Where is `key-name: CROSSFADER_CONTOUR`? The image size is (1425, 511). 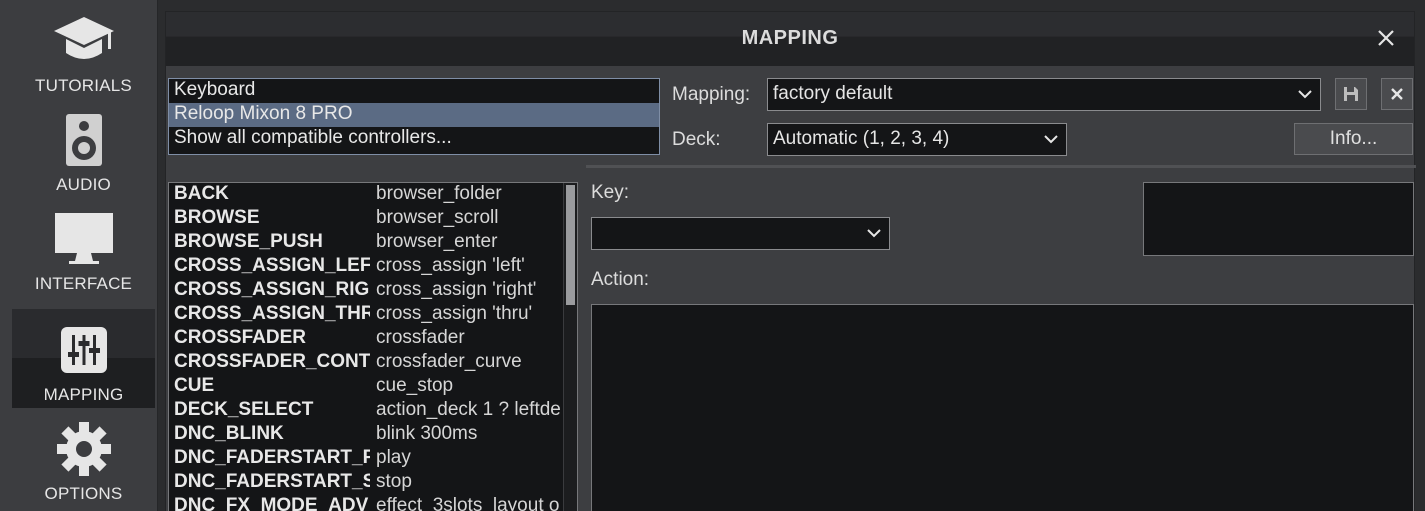 key-name: CROSSFADER_CONTOUR is located at coordinates (272, 361).